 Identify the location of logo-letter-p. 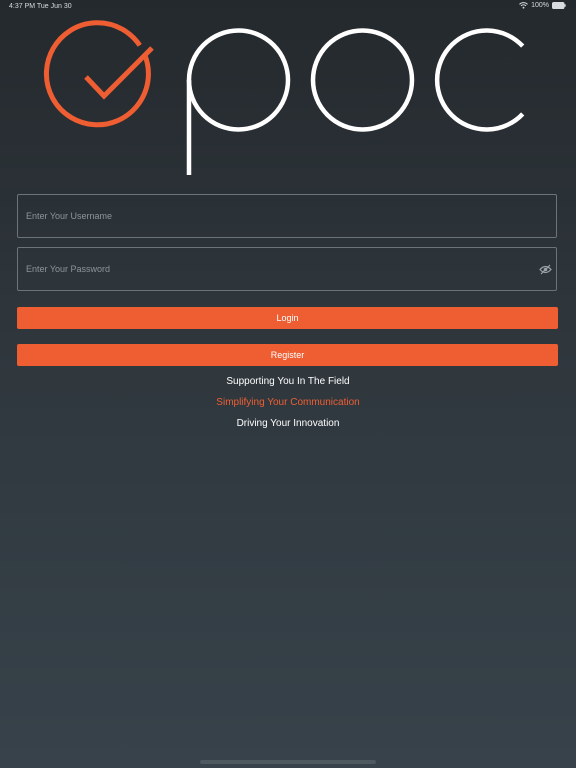
(238, 101).